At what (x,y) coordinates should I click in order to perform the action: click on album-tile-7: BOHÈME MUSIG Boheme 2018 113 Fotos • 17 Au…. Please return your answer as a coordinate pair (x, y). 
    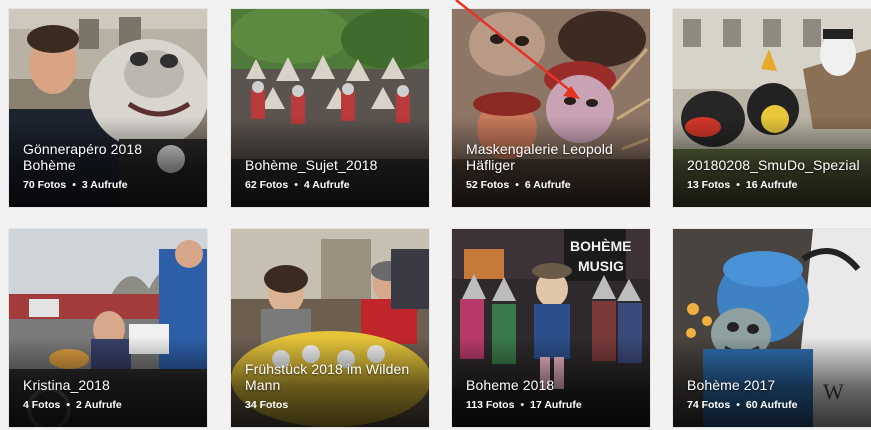
    Looking at the image, I should click on (551, 328).